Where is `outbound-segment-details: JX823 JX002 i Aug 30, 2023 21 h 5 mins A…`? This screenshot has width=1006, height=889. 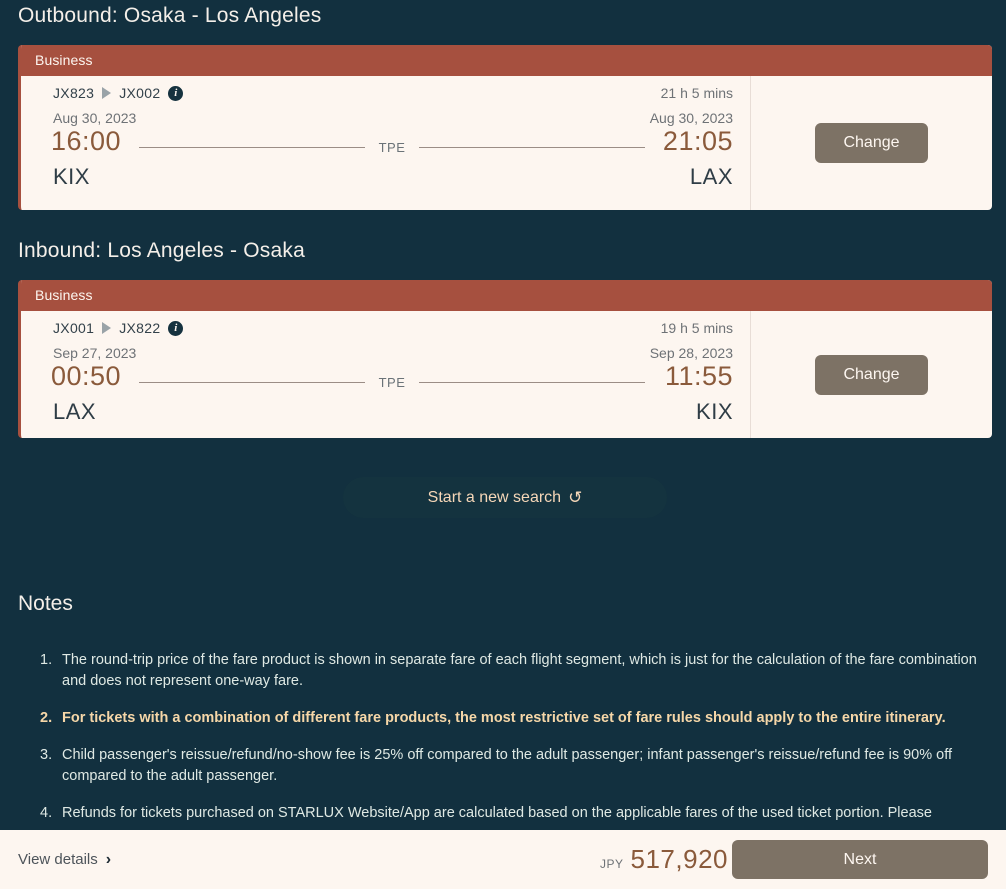 outbound-segment-details: JX823 JX002 i Aug 30, 2023 21 h 5 mins A… is located at coordinates (386, 143).